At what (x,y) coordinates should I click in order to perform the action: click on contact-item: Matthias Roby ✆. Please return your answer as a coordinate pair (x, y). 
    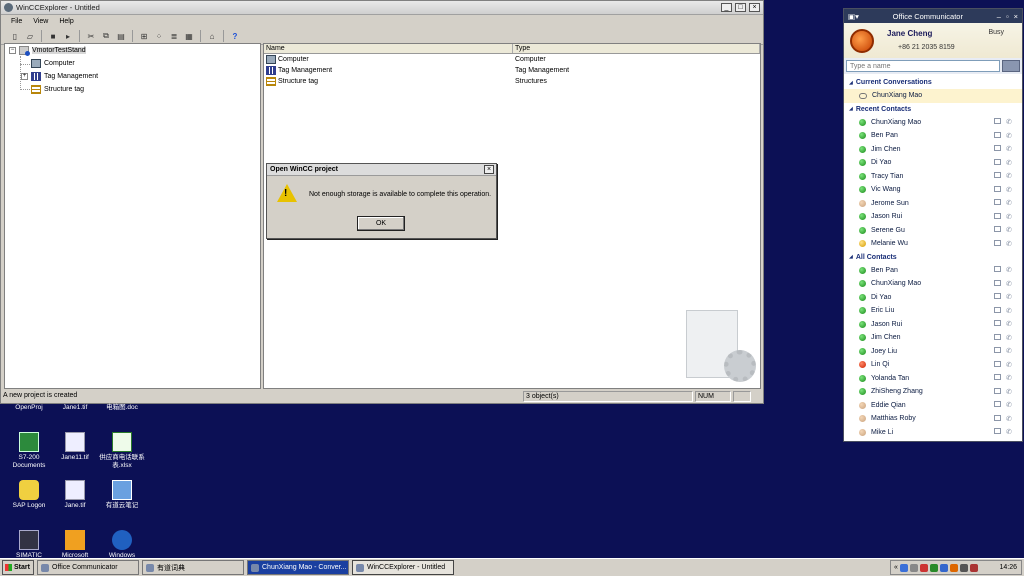
    Looking at the image, I should click on (933, 419).